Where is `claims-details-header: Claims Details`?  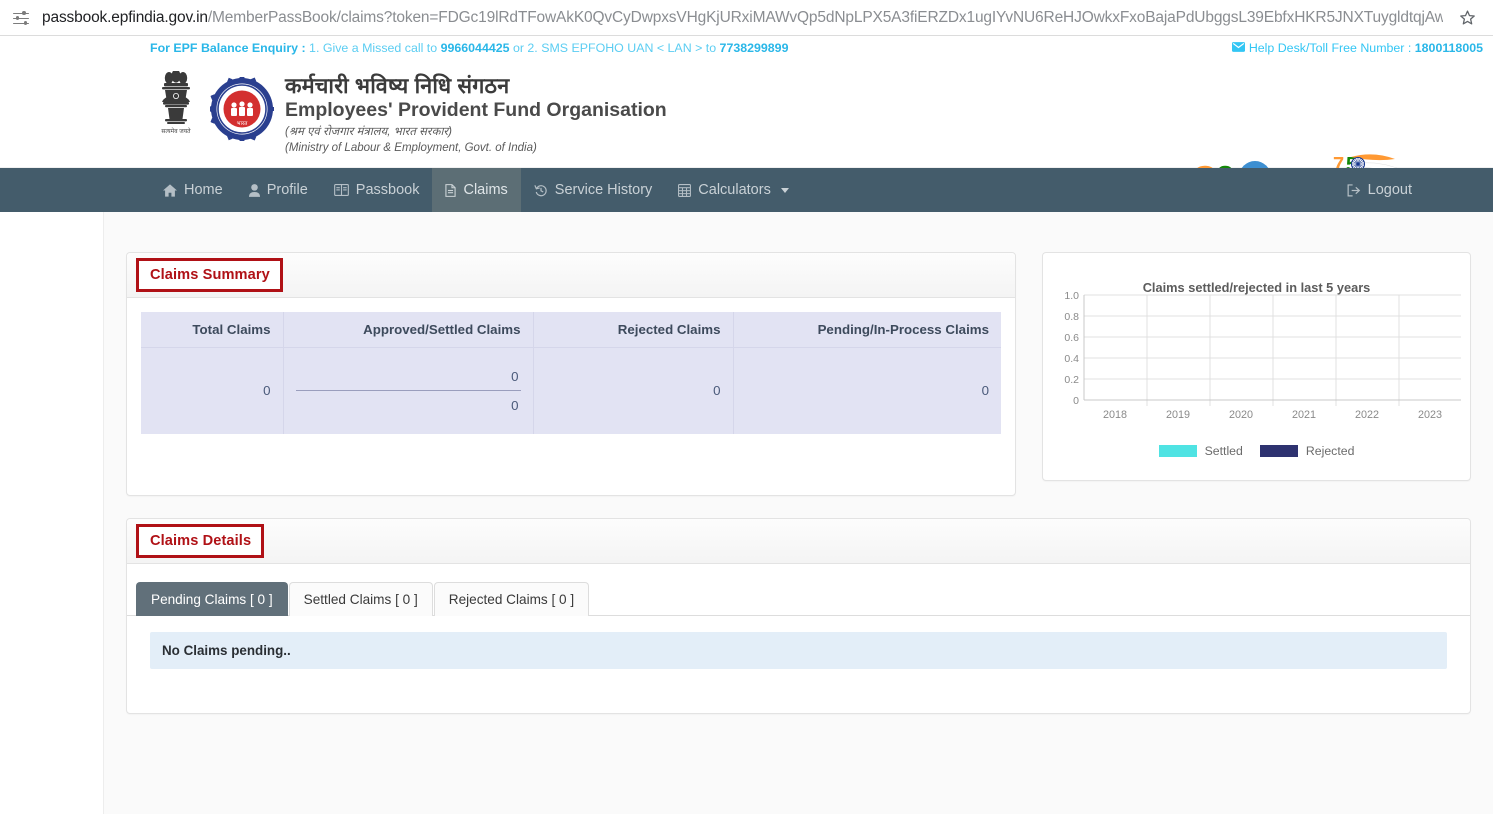 claims-details-header: Claims Details is located at coordinates (798, 541).